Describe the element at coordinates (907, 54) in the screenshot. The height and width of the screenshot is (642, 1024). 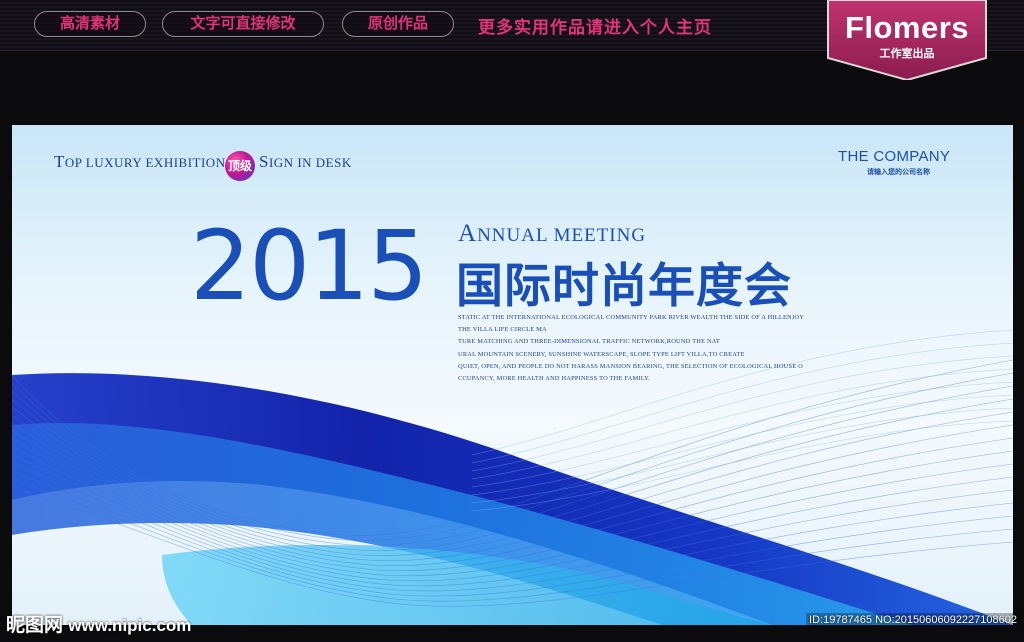
I see `brand-subtitle: 工作室出品` at that location.